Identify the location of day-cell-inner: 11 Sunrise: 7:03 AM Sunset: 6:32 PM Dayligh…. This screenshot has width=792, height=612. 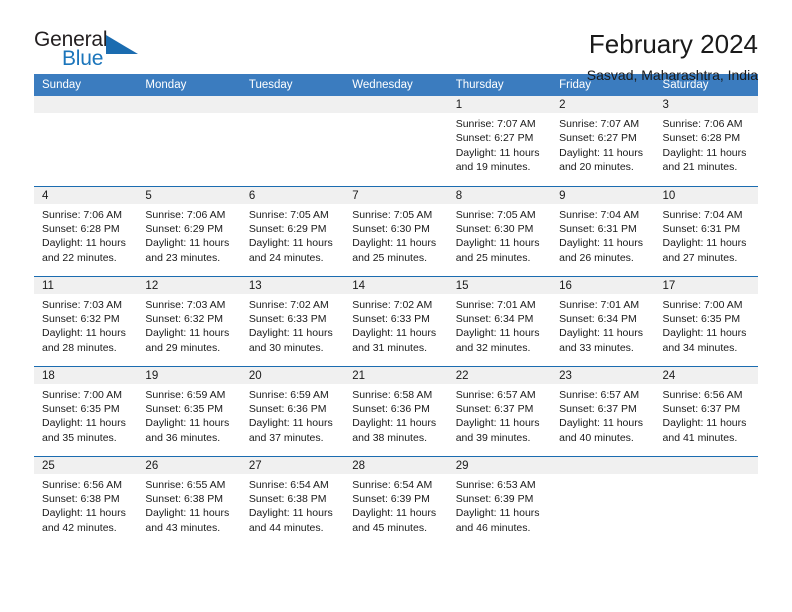
(86, 321).